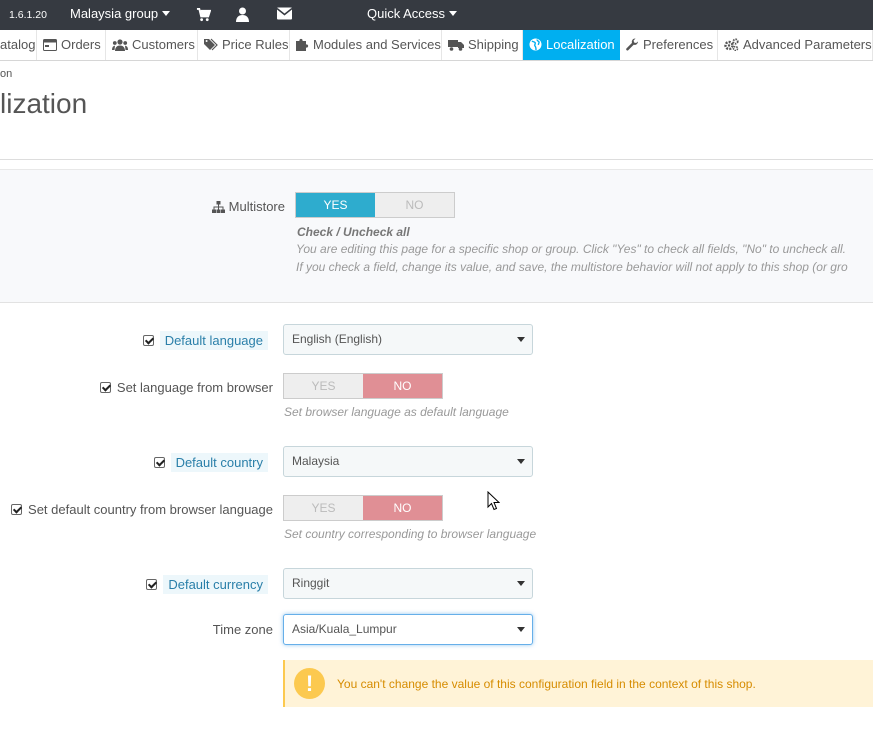  Describe the element at coordinates (194, 387) in the screenshot. I see `set-language-browser-label-text: Set language from browser` at that location.